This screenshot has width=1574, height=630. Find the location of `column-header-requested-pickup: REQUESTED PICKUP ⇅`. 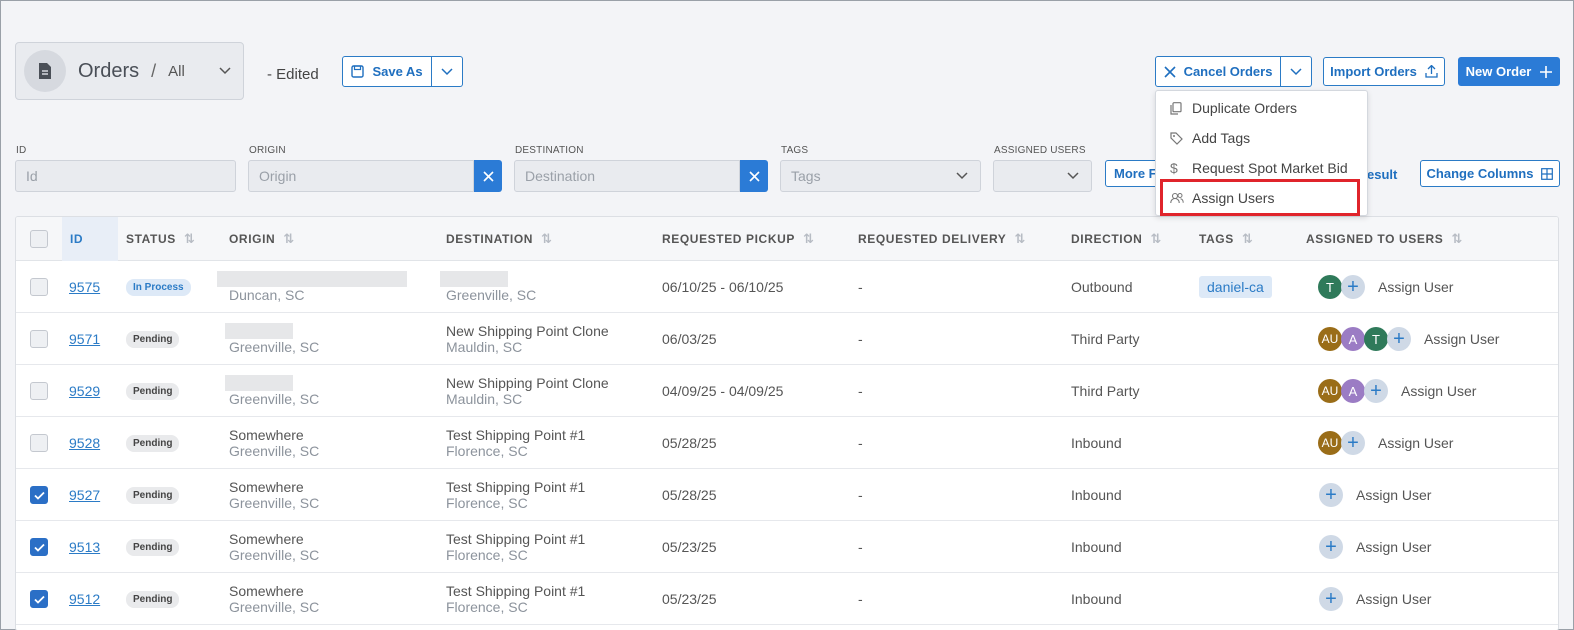

column-header-requested-pickup: REQUESTED PICKUP ⇅ is located at coordinates (738, 239).